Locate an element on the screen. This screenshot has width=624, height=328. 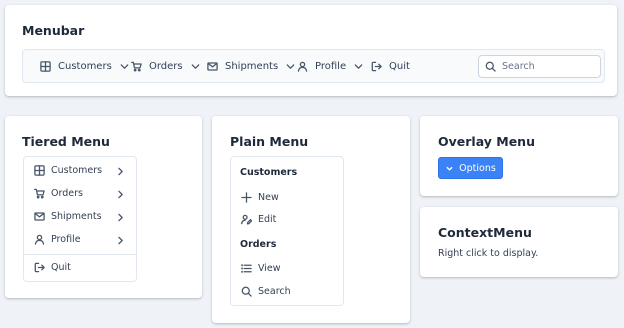
plain-item-label: New is located at coordinates (268, 197).